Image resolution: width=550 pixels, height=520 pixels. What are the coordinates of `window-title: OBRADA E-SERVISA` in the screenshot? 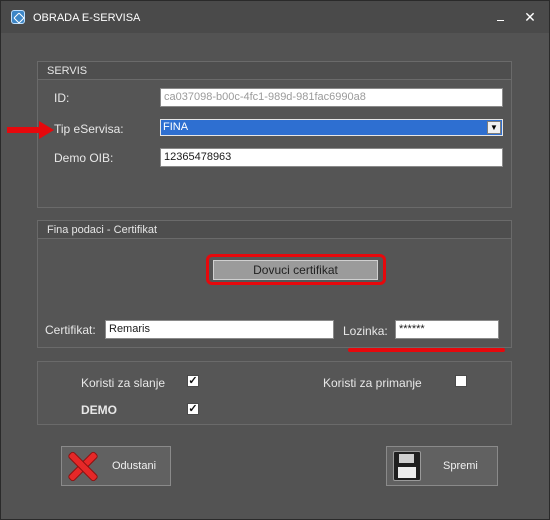 It's located at (87, 18).